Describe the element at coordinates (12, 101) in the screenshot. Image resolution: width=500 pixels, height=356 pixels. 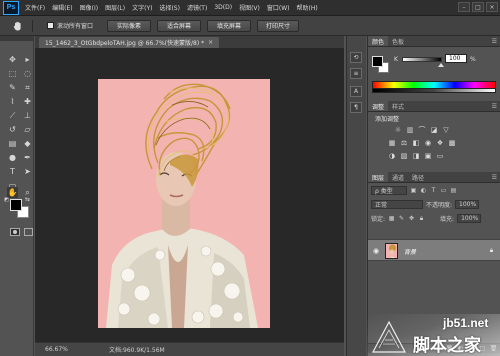
I see `eyedropper-tool-icon: ⌇` at that location.